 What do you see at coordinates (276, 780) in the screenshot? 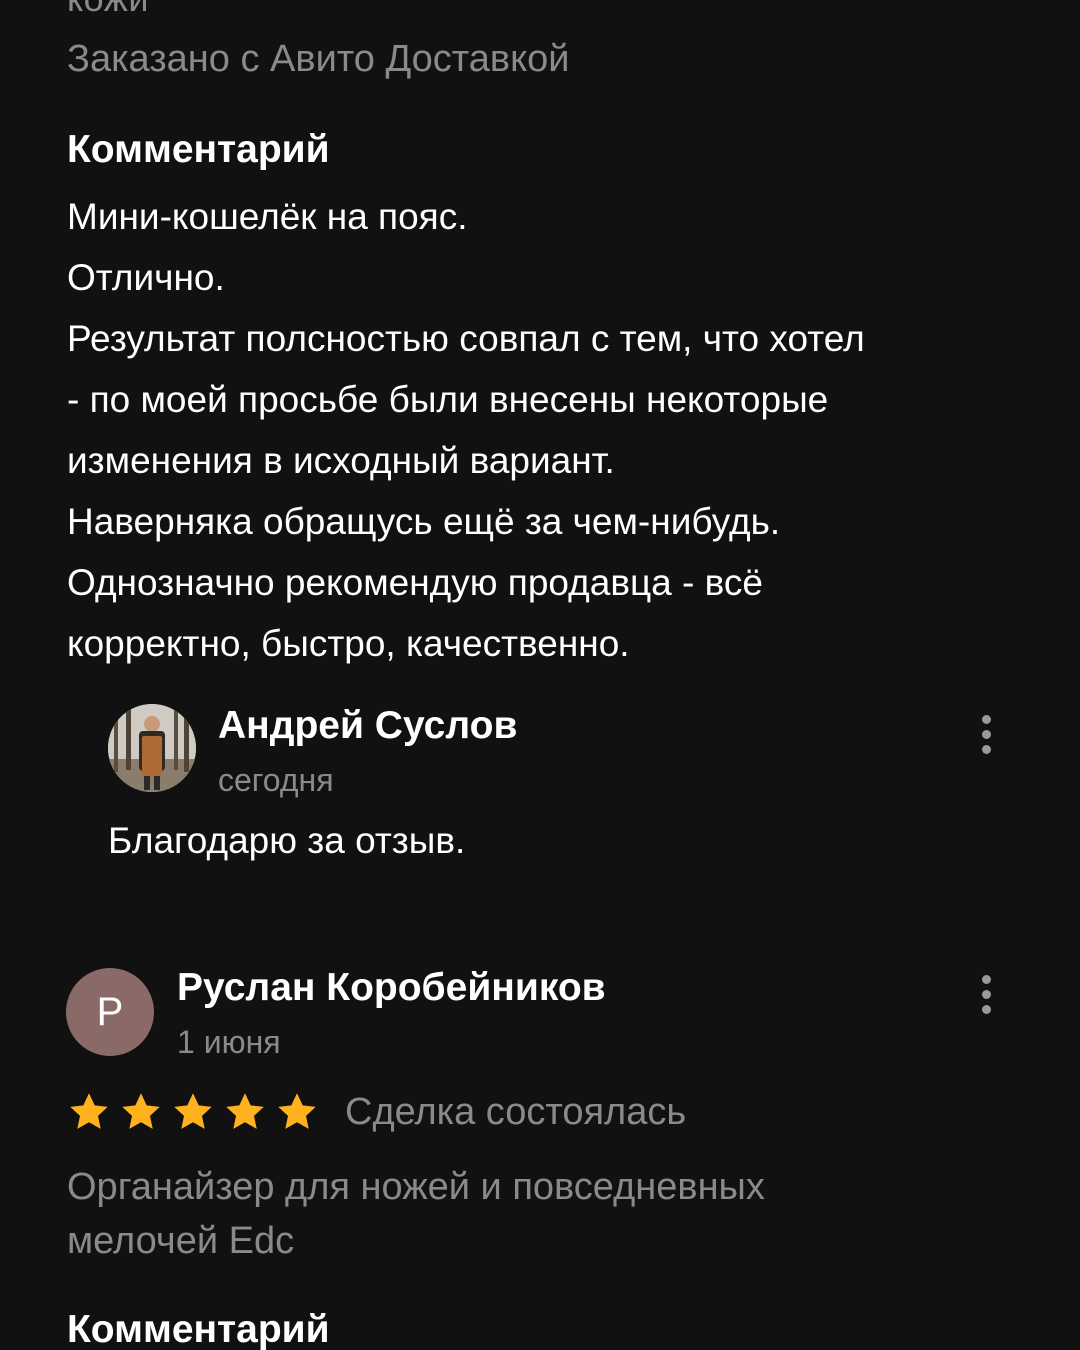
I see `reply-date: сегодня` at bounding box center [276, 780].